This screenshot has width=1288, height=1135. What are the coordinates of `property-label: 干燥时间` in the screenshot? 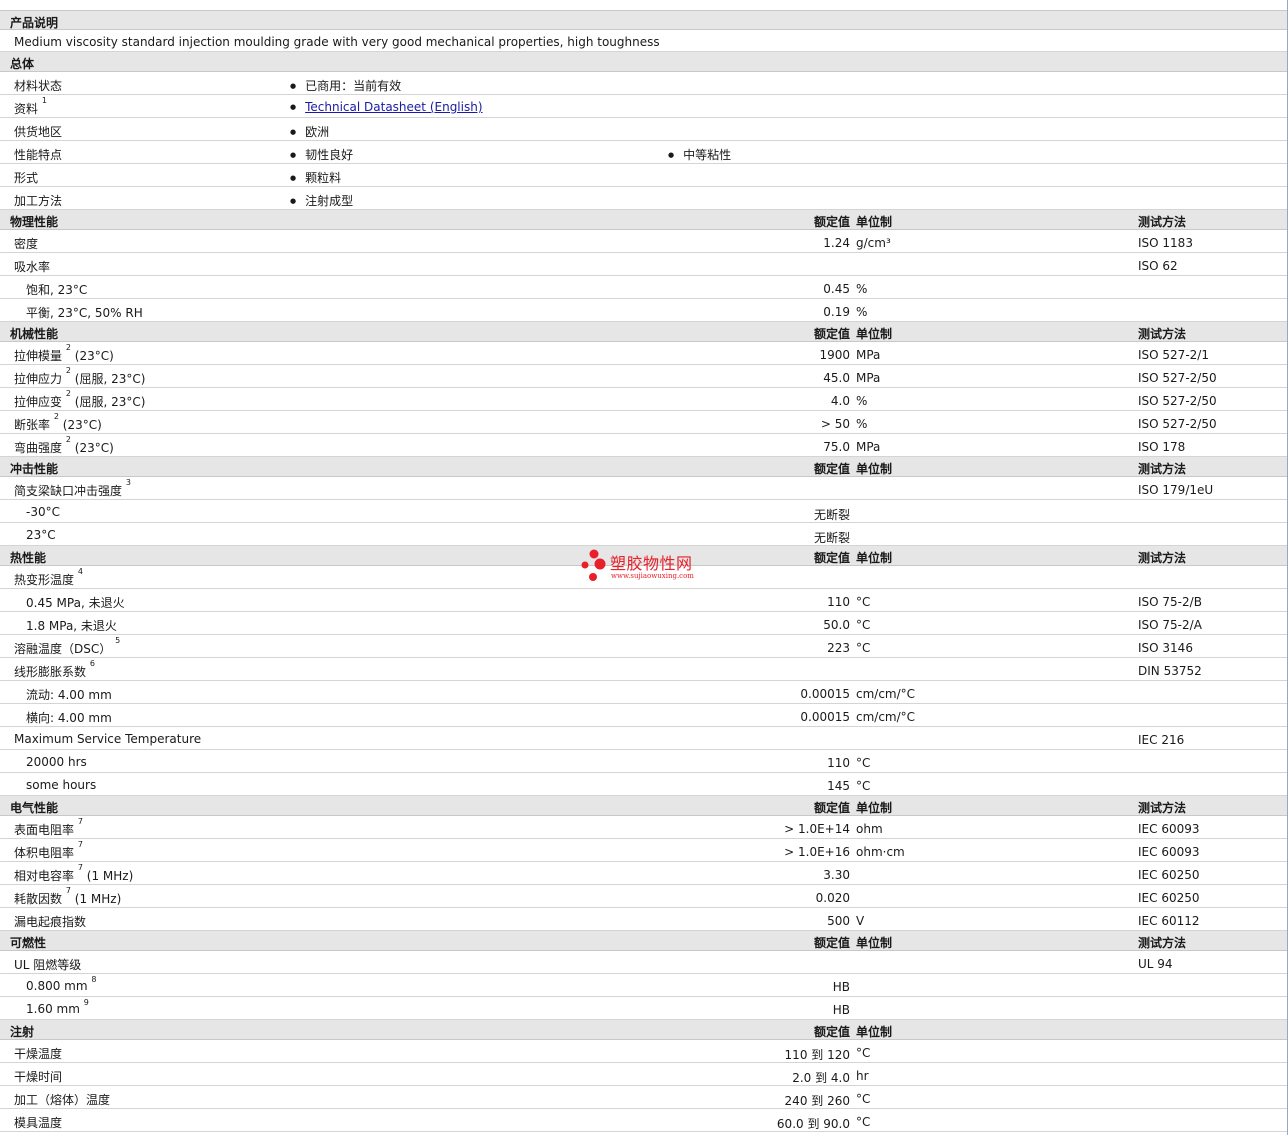 It's located at (38, 1076).